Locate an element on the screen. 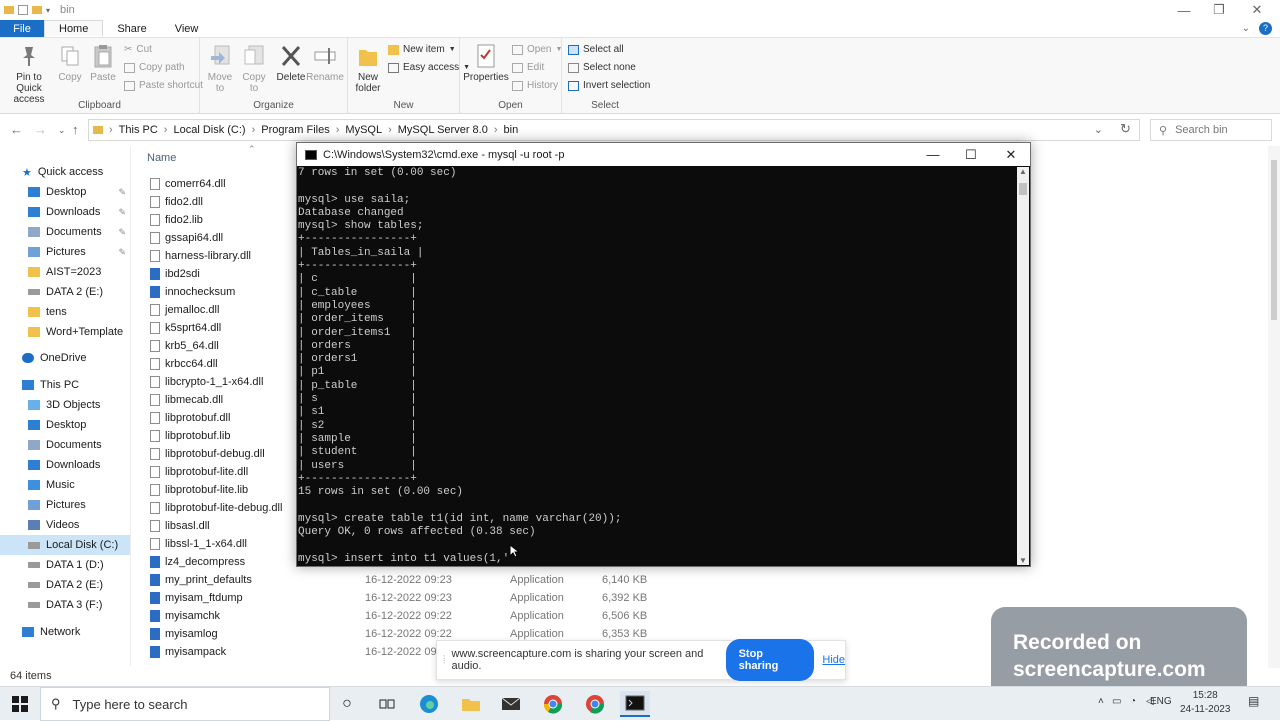 The image size is (1280, 721). cmd-minimize-button: — is located at coordinates (933, 154).